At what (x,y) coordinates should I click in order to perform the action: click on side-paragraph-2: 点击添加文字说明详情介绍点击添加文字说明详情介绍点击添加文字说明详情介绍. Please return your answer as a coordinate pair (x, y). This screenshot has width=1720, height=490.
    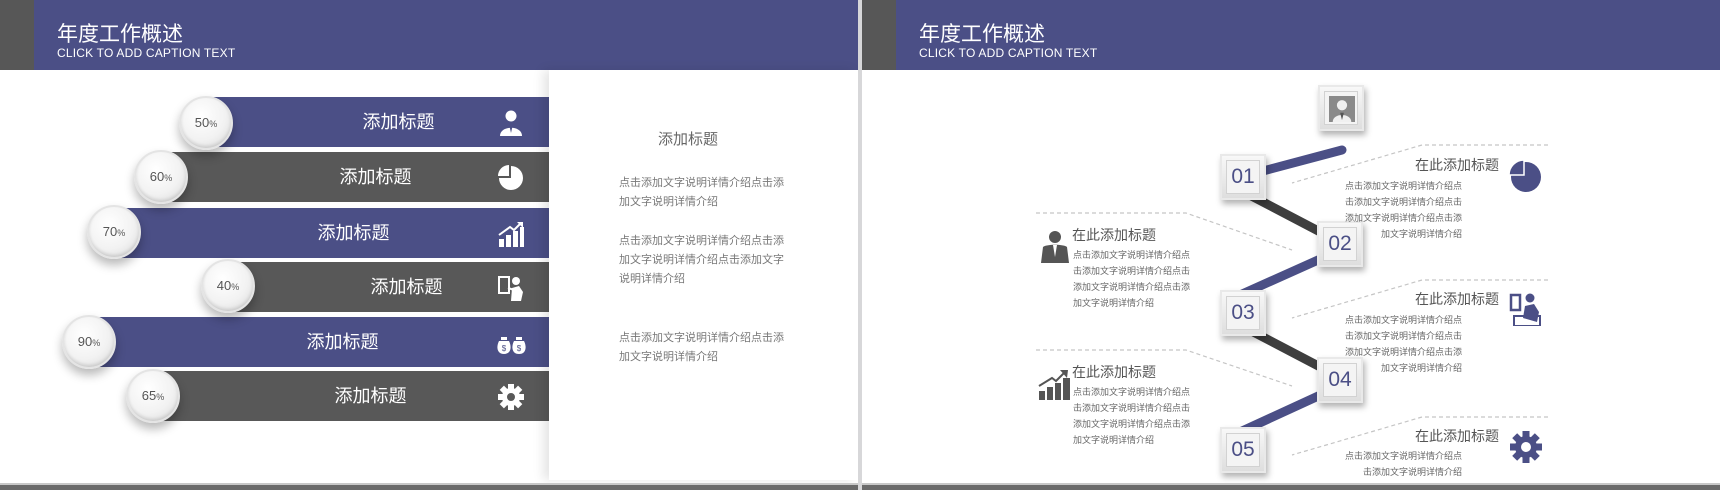
    Looking at the image, I should click on (701, 260).